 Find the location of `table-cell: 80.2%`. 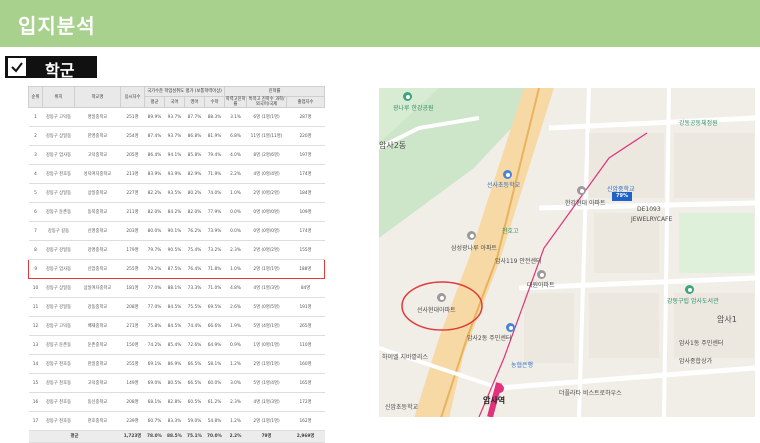

table-cell: 80.2% is located at coordinates (194, 193).